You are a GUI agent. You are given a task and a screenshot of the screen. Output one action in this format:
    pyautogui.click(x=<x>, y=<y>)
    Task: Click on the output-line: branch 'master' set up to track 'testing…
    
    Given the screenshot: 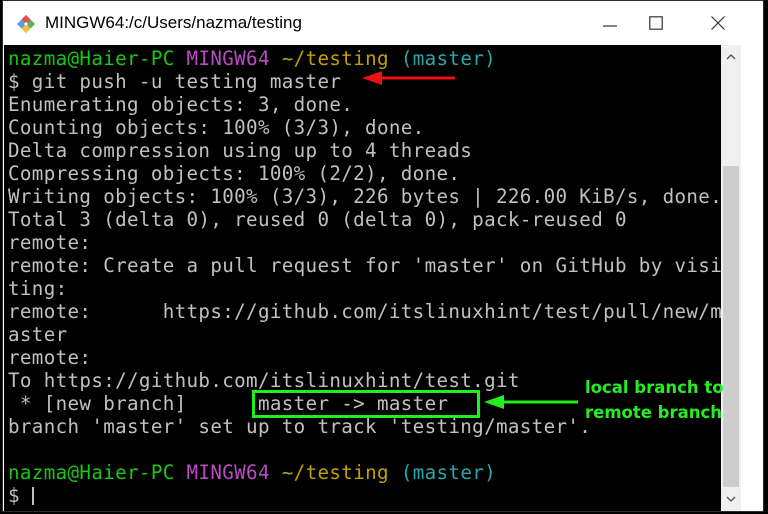 What is the action you would take?
    pyautogui.click(x=300, y=426)
    